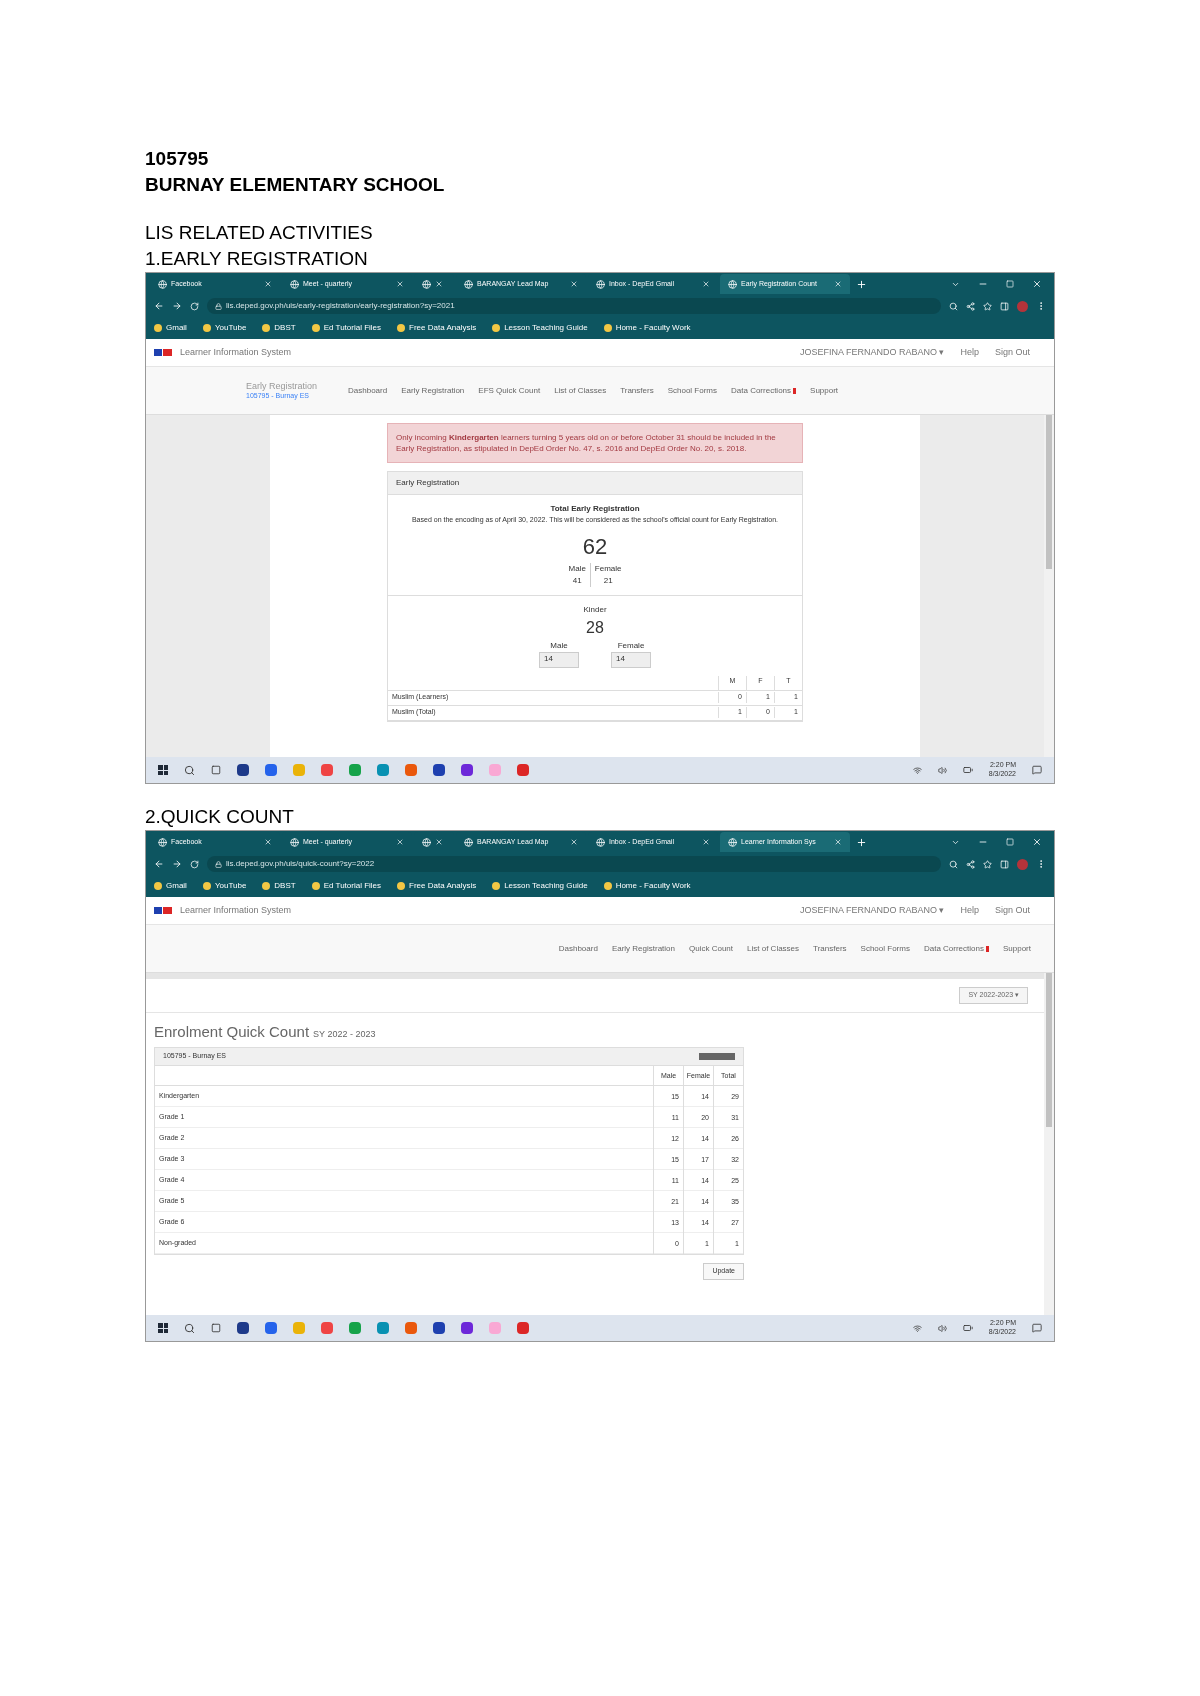  Describe the element at coordinates (574, 306) in the screenshot. I see `address-bar: lis.deped.gov.ph/uis/early-registration/early-registration?sy=2021` at that location.